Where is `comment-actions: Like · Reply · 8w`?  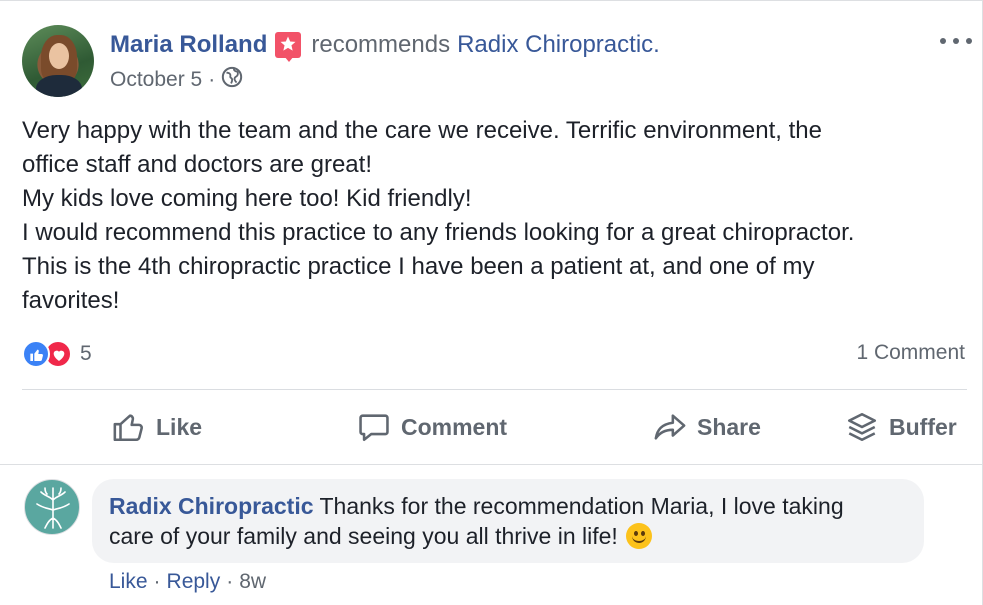
comment-actions: Like · Reply · 8w is located at coordinates (187, 582).